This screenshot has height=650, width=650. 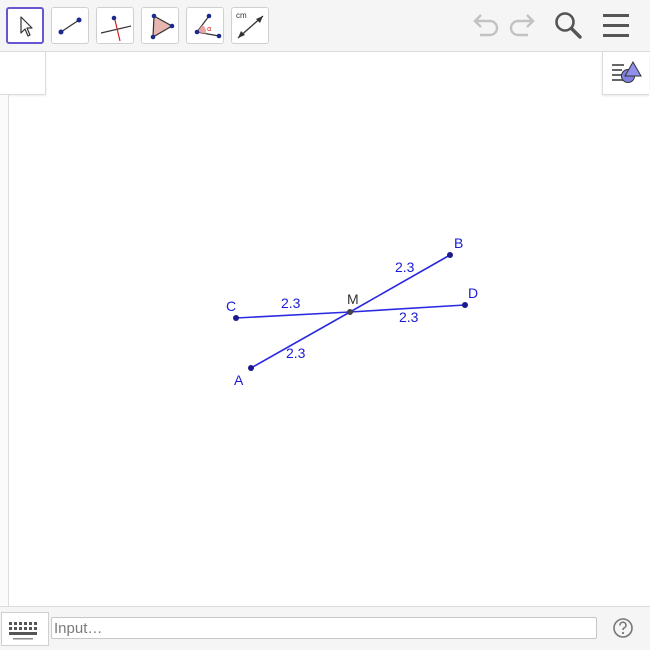 I want to click on point-m, so click(x=350, y=312).